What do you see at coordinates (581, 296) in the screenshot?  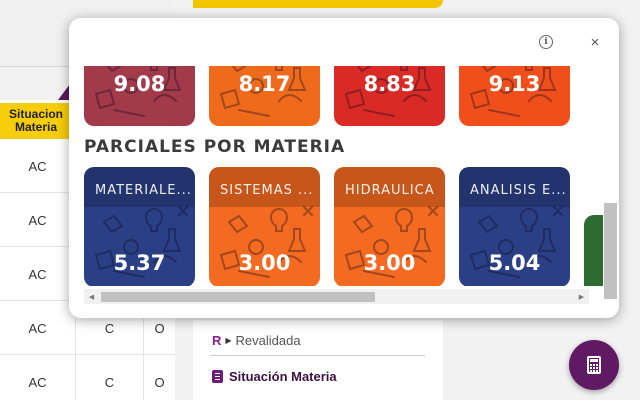 I see `scroll-right-arrow-icon: ▶` at bounding box center [581, 296].